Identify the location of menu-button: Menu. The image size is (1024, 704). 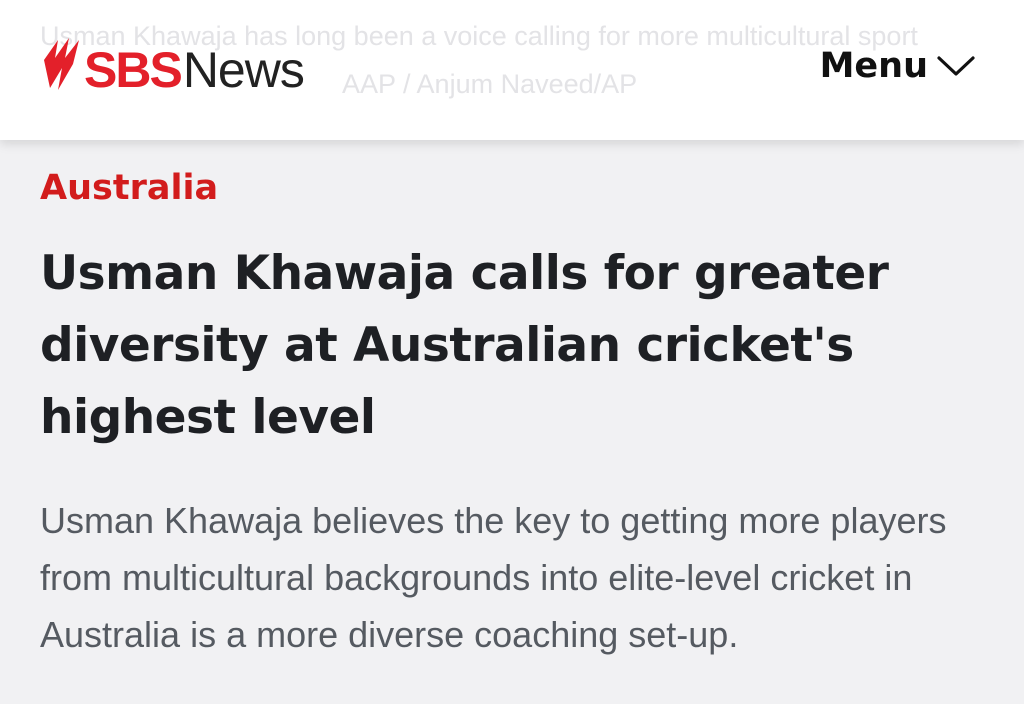
(898, 66).